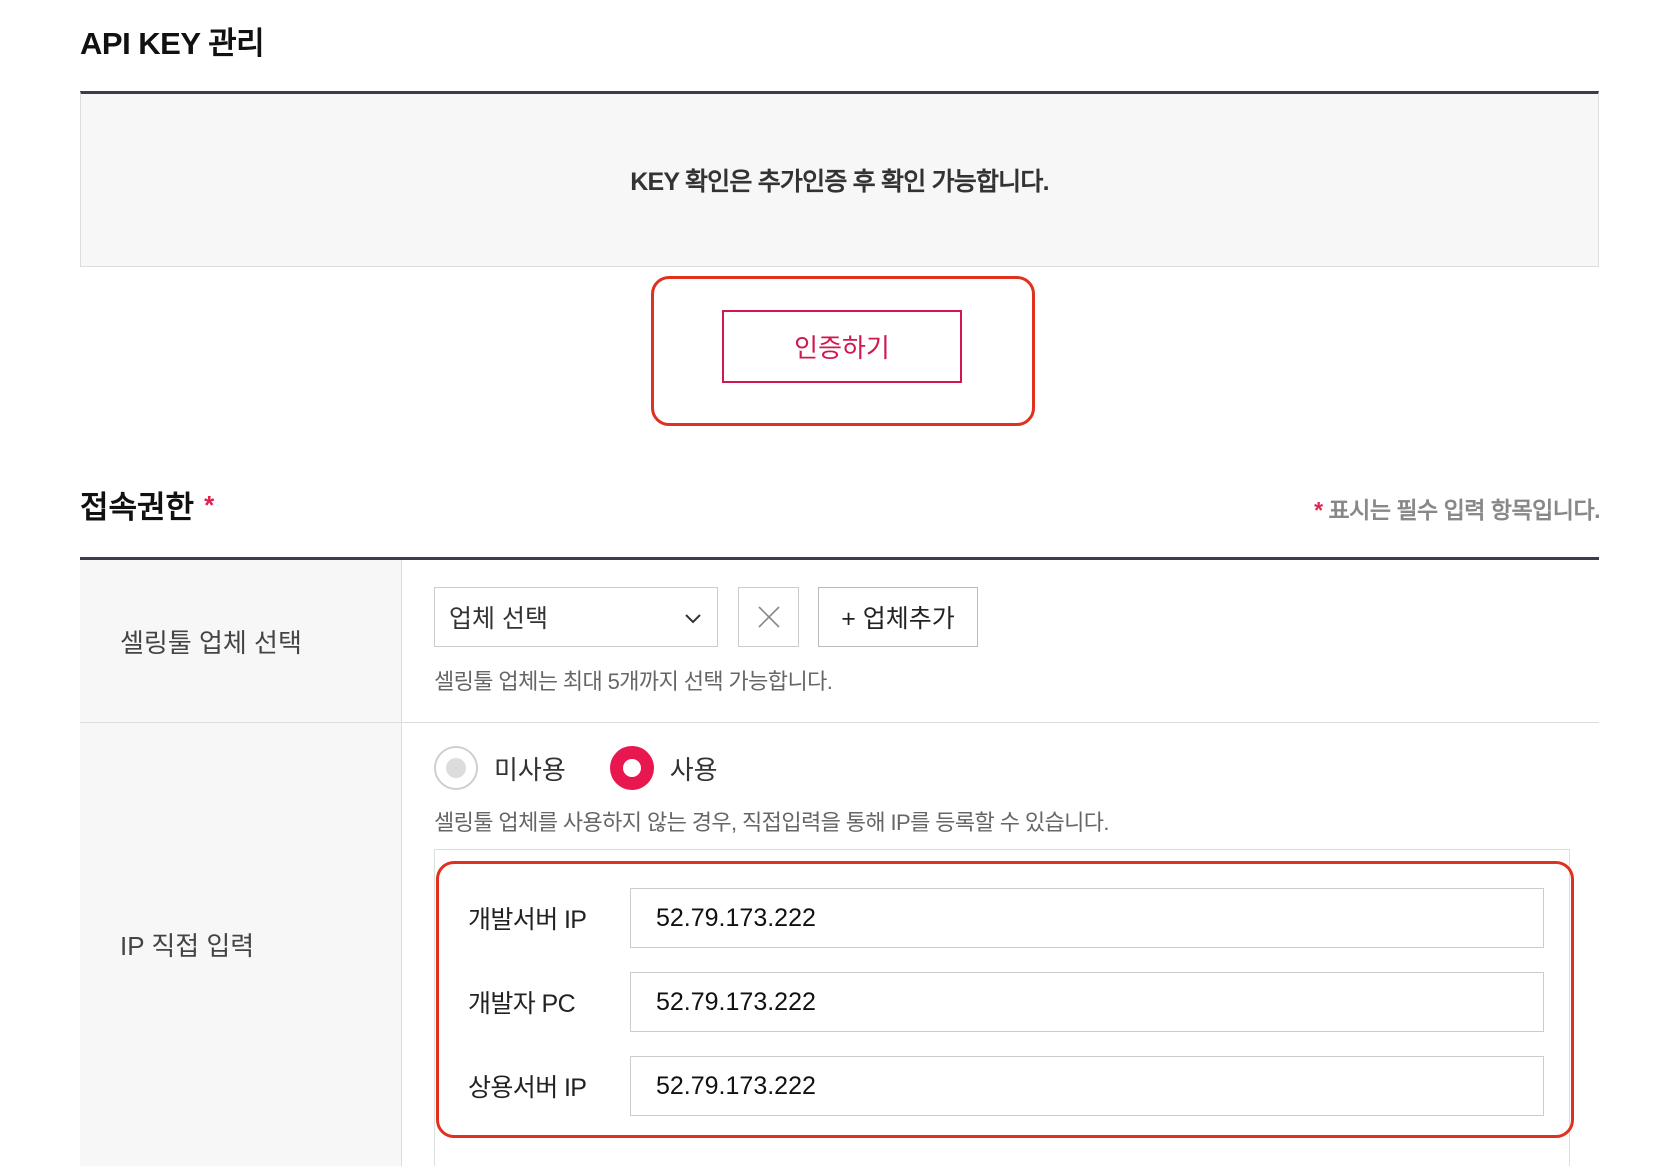 Image resolution: width=1676 pixels, height=1166 pixels. I want to click on prod-server-ip-input, so click(1087, 1086).